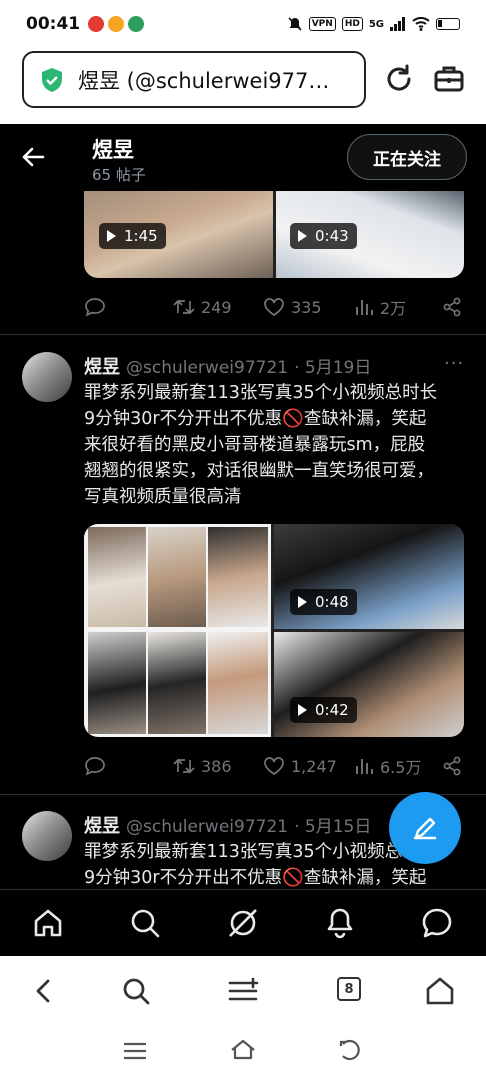  I want to click on reload-icon, so click(399, 79).